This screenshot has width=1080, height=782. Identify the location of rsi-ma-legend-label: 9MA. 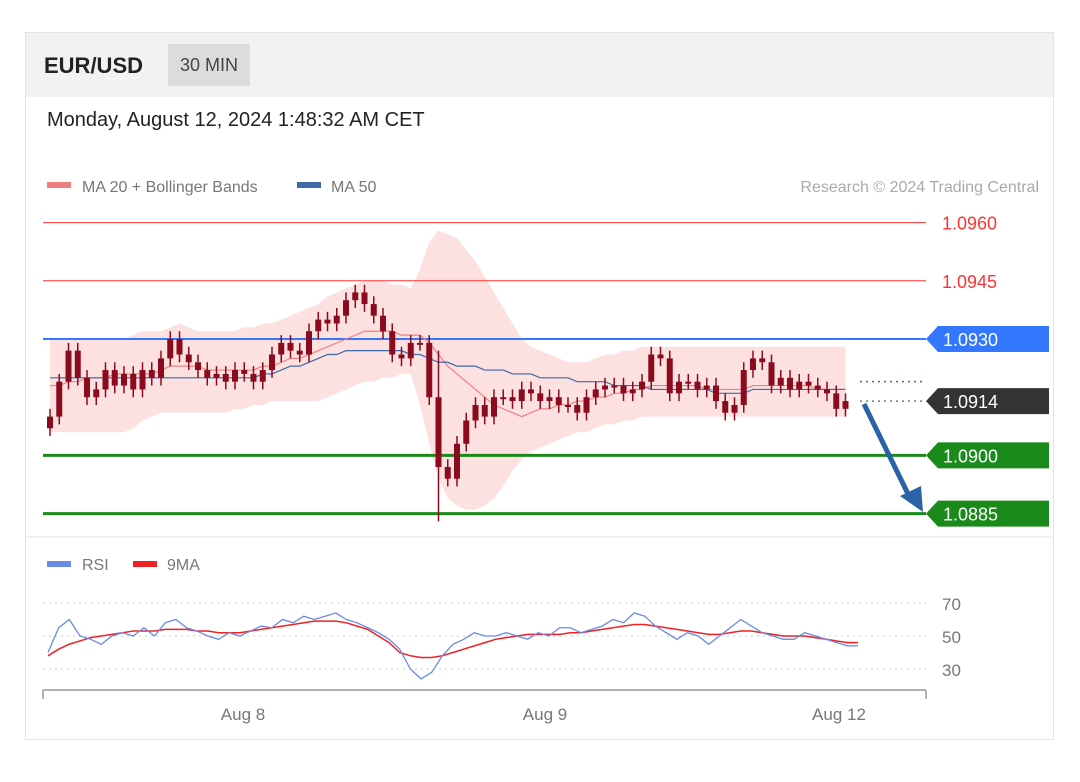
(183, 565).